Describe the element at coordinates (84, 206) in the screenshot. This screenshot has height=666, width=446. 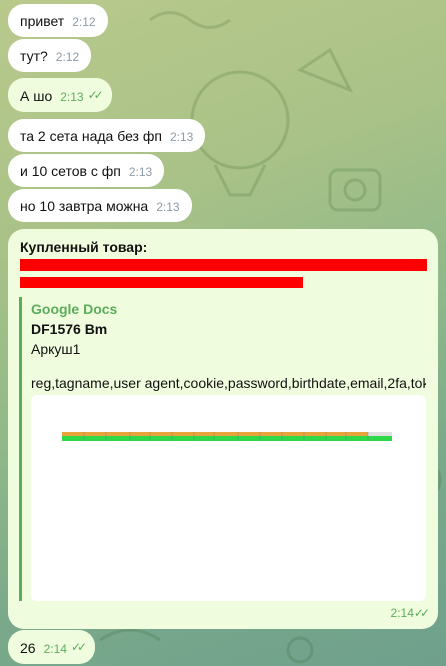
I see `message-text: но 10 завтра можна` at that location.